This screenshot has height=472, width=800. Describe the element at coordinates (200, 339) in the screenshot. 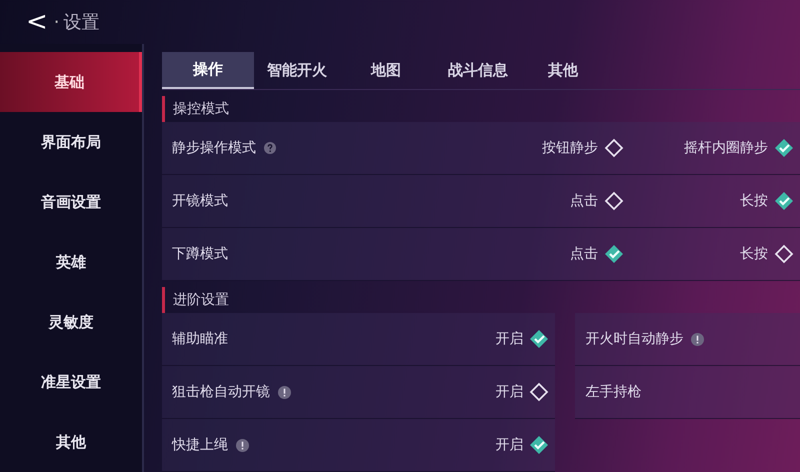

I see `setting-label: 辅助瞄准` at that location.